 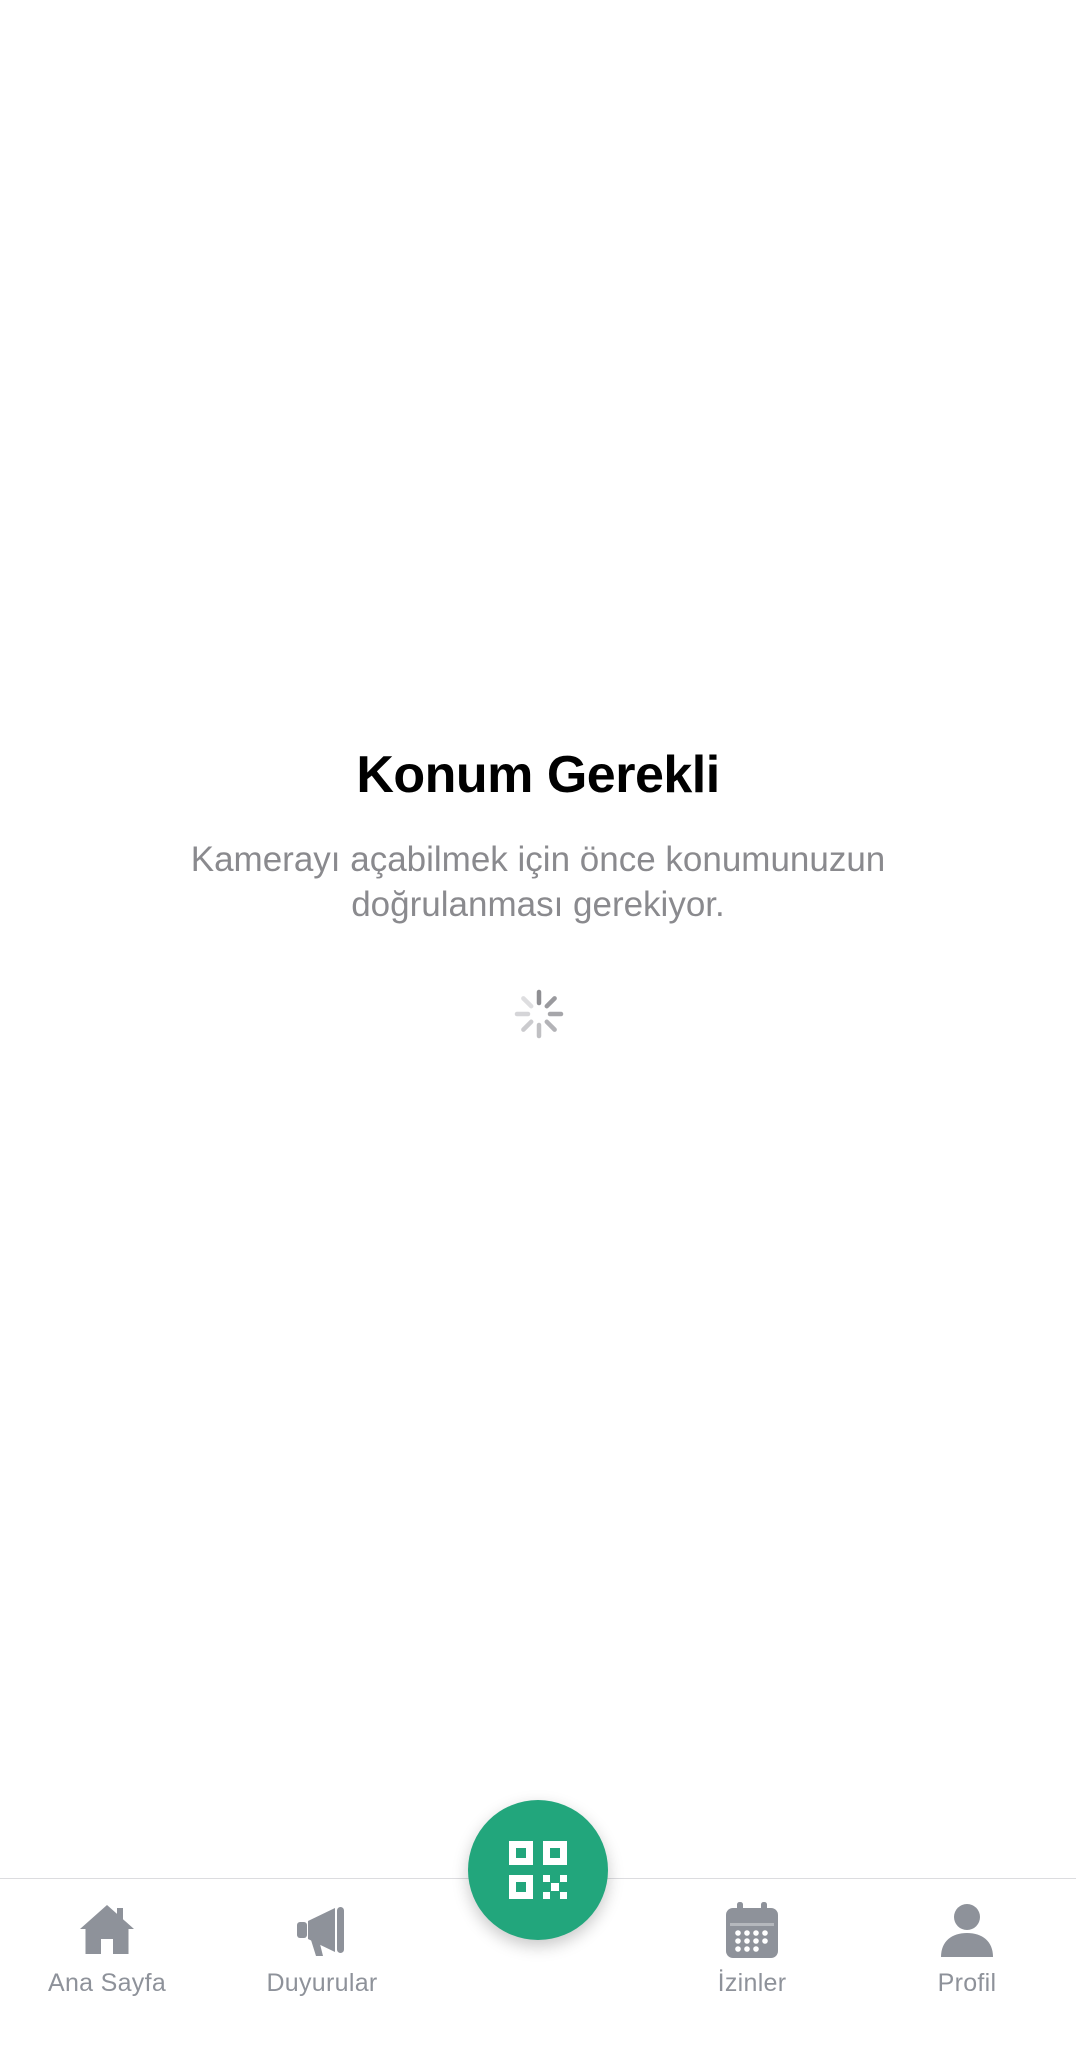 I want to click on megaphone-icon, so click(x=320, y=1931).